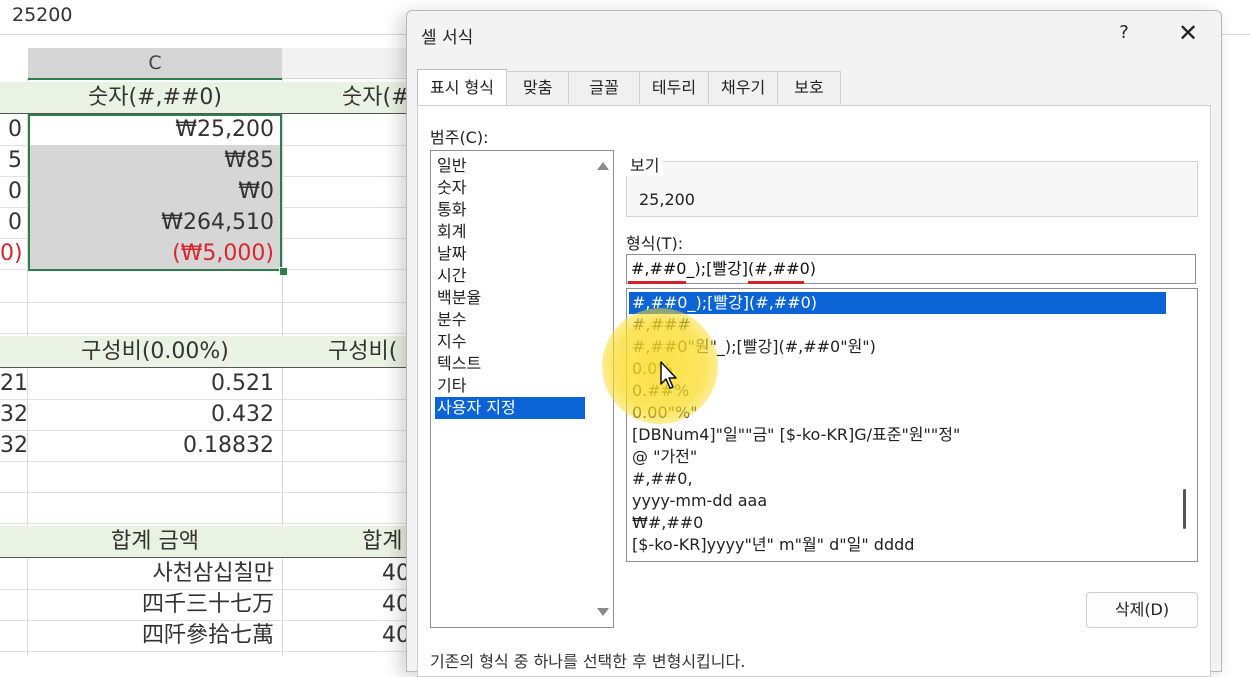 The height and width of the screenshot is (677, 1250). I want to click on category-item: 숫자, so click(450, 188).